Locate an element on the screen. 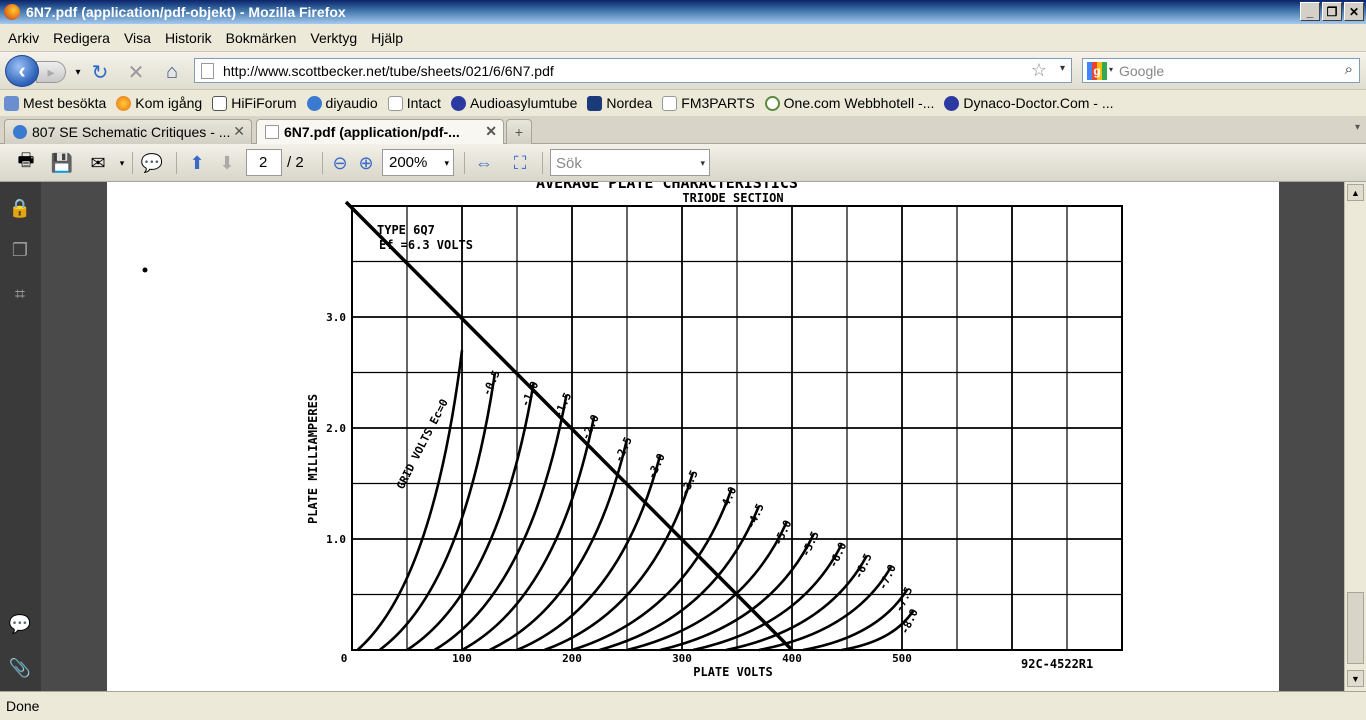 The image size is (1366, 720). curve-Ec=0 is located at coordinates (410, 500).